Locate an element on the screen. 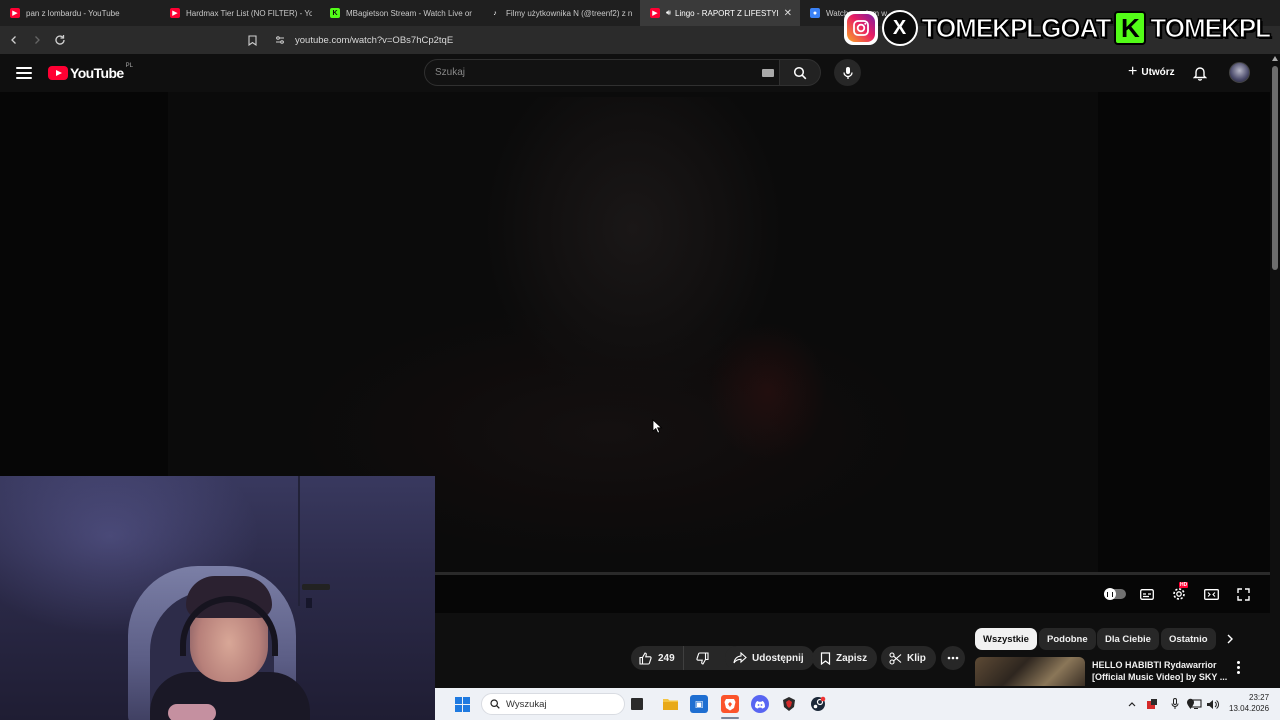 The height and width of the screenshot is (720, 1280). subtitles-button is located at coordinates (1147, 594).